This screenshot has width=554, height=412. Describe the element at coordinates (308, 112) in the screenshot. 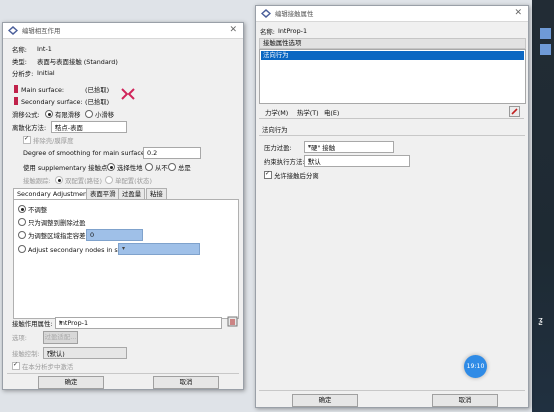

I see `menu-thermal: 热学(T)` at that location.